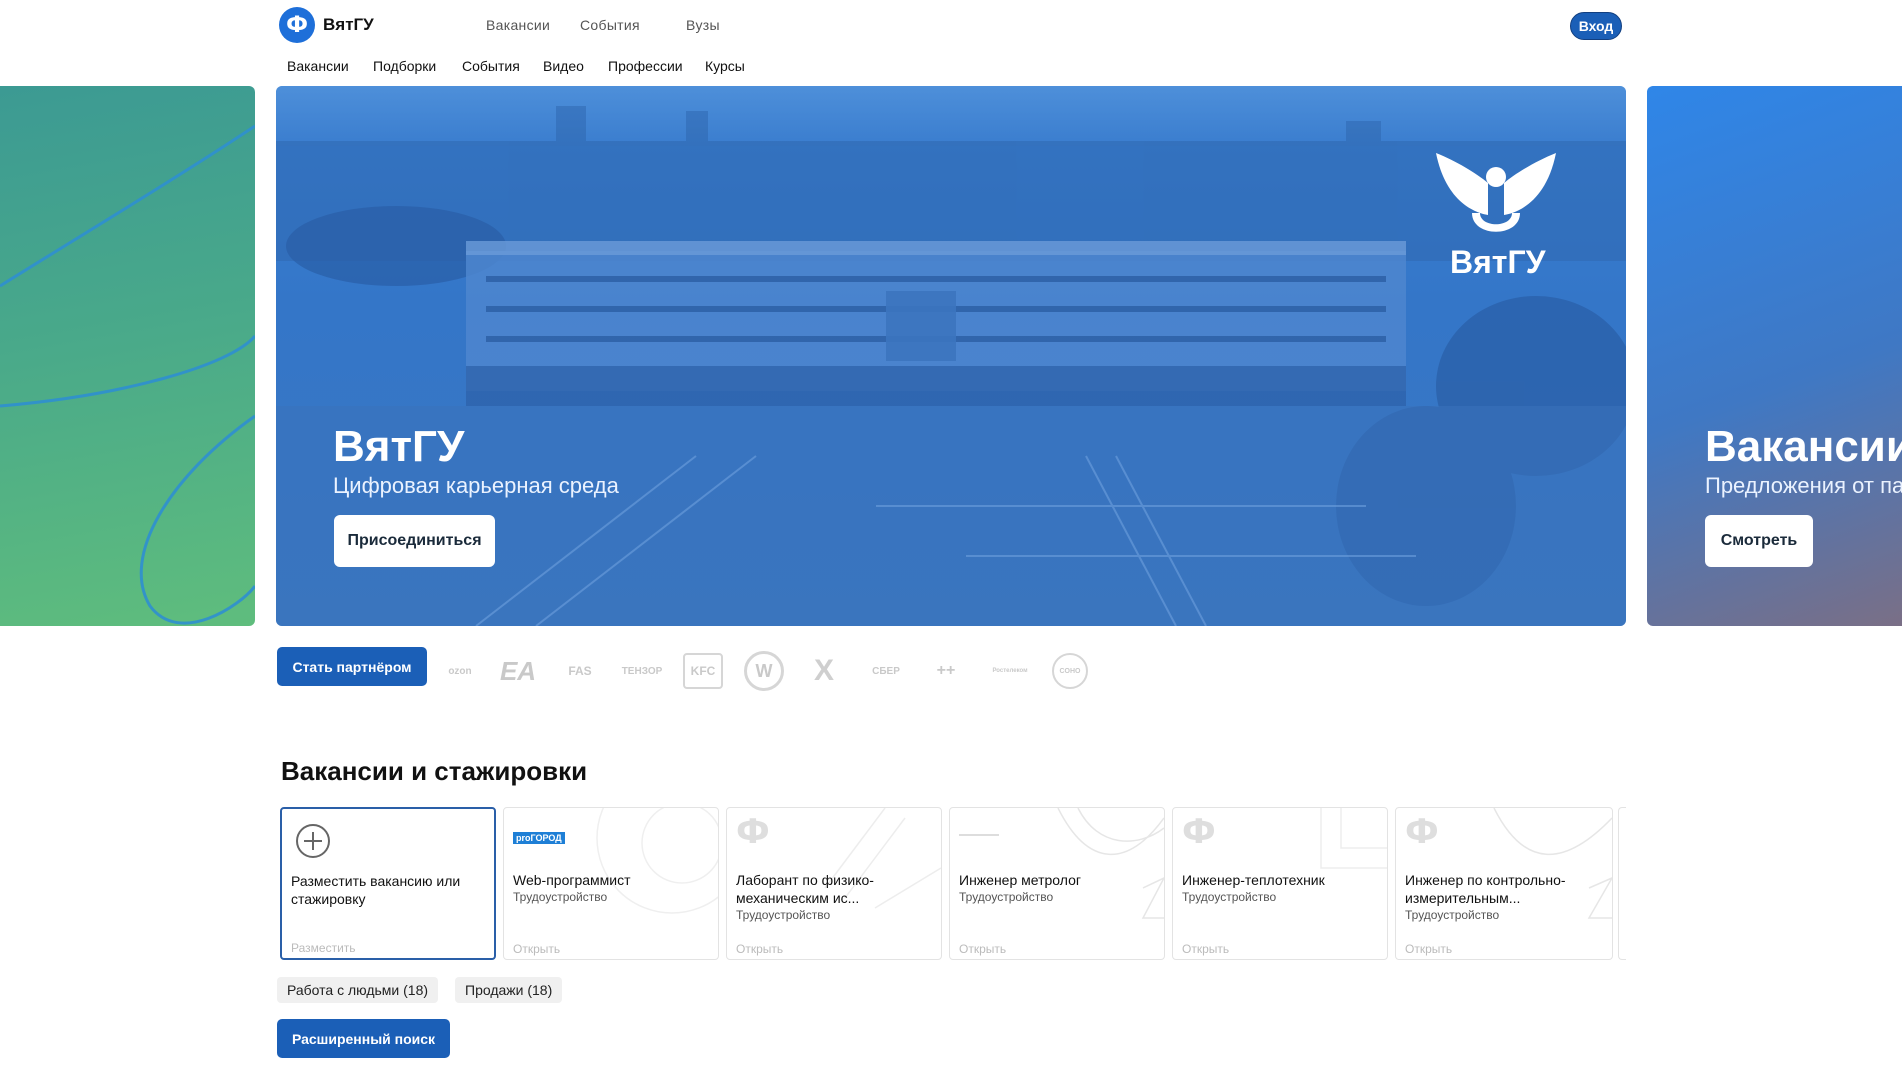  What do you see at coordinates (127, 374) in the screenshot?
I see `wave-decoration` at bounding box center [127, 374].